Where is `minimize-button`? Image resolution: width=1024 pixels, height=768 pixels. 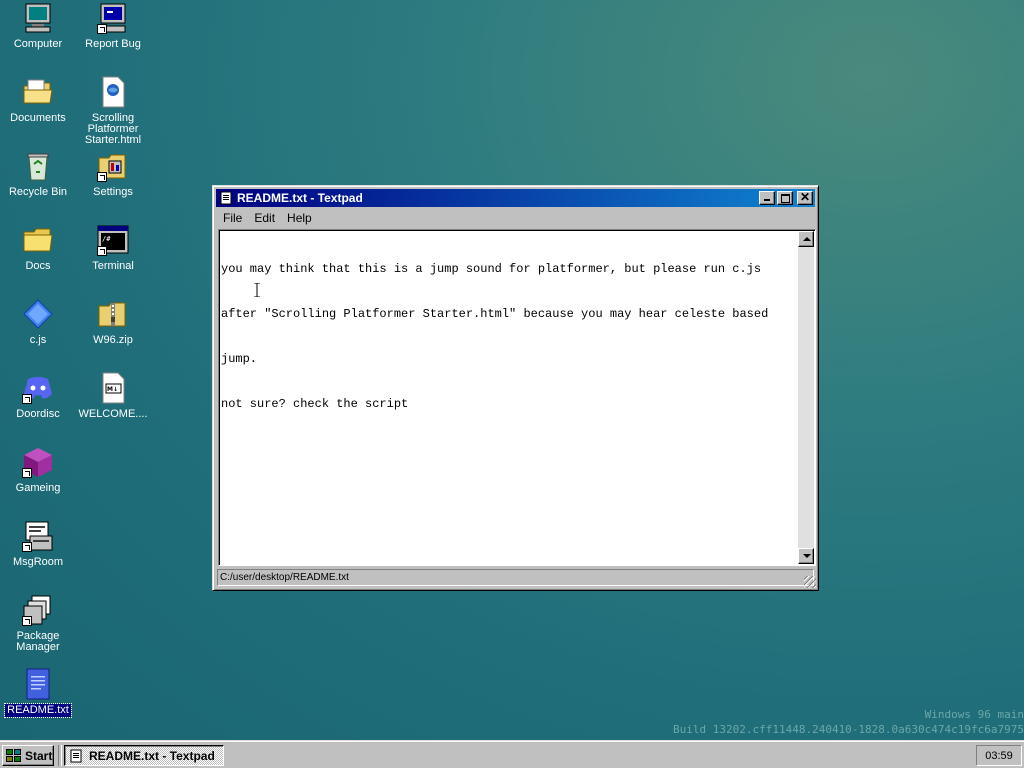 minimize-button is located at coordinates (767, 198).